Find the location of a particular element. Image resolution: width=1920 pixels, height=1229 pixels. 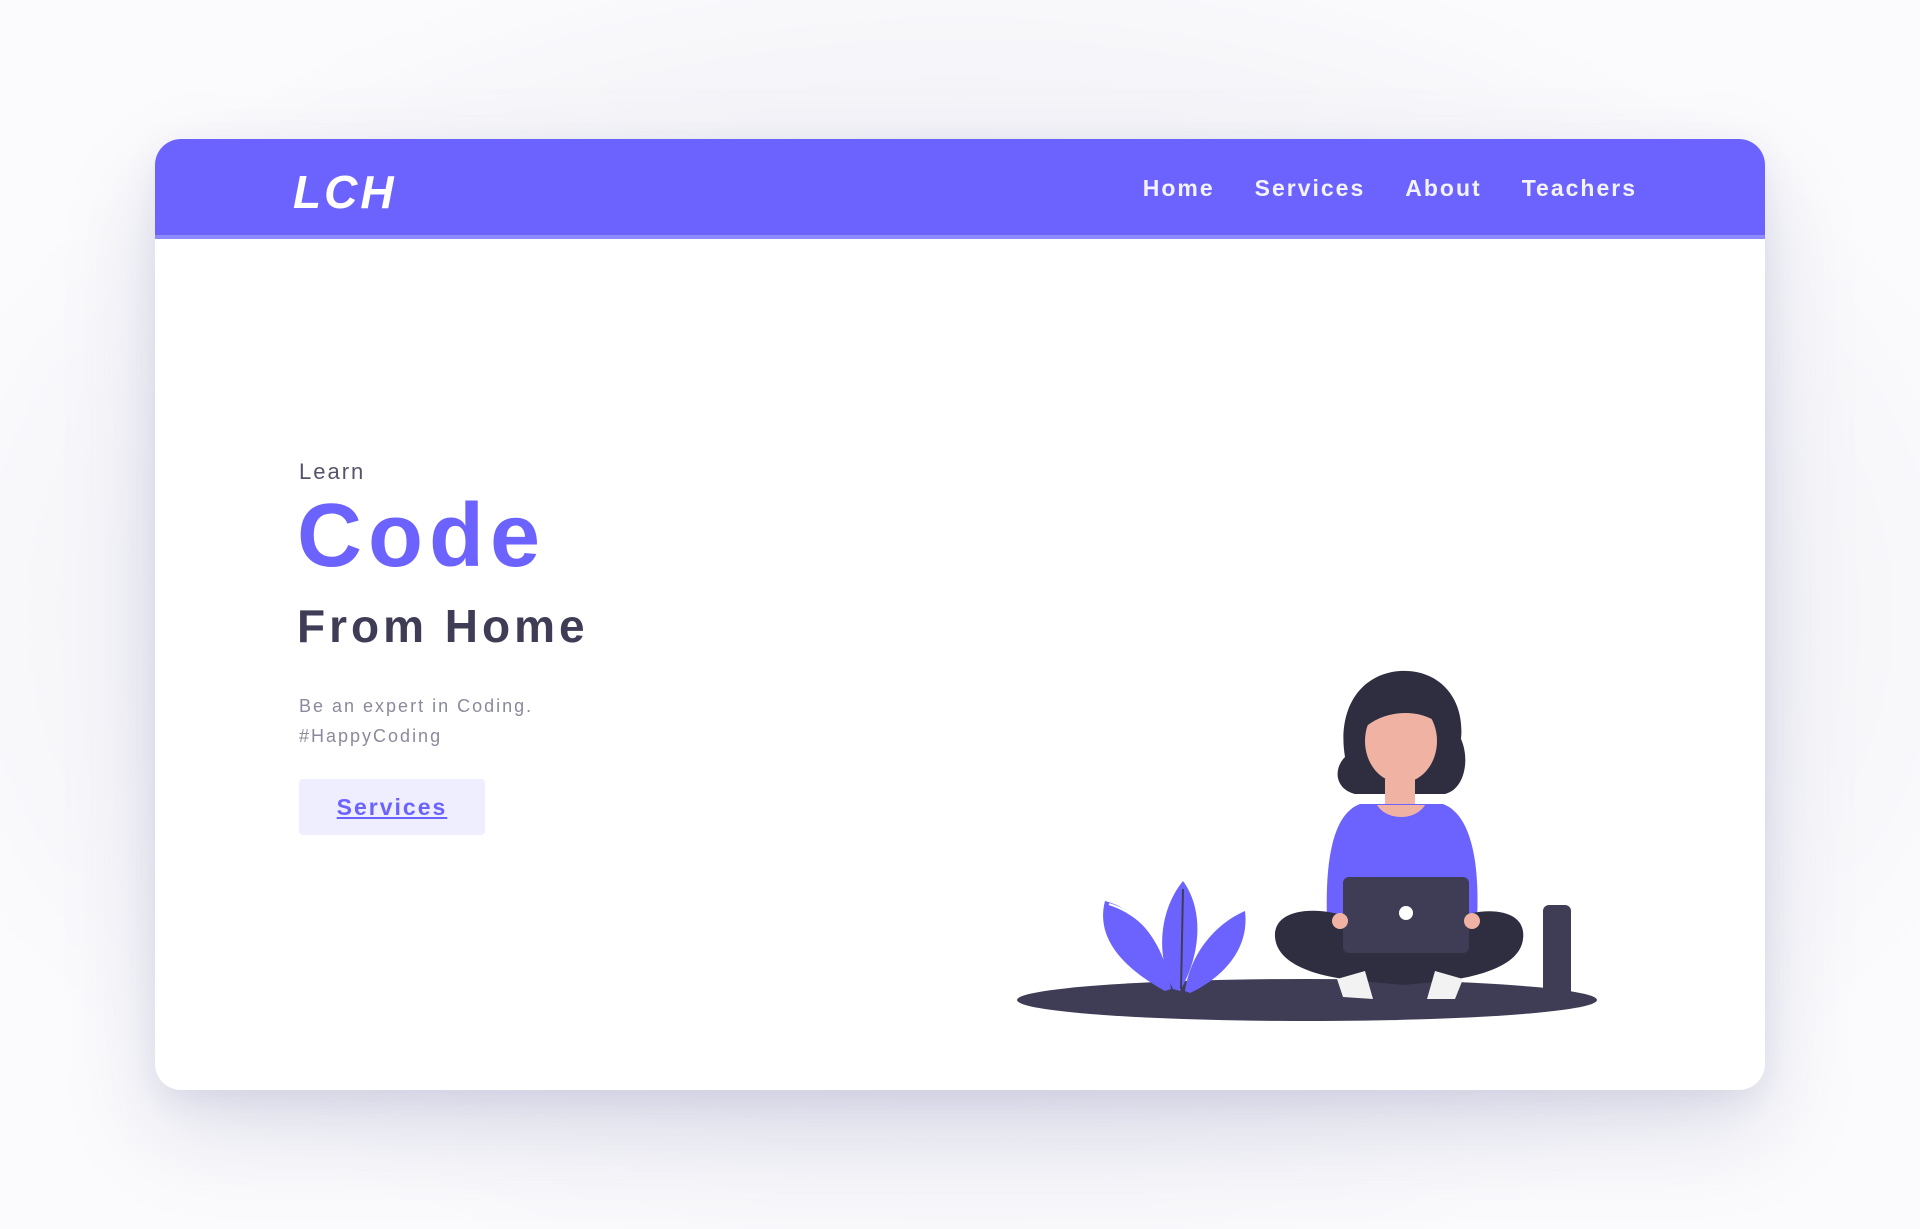

laptop-logo is located at coordinates (1406, 913).